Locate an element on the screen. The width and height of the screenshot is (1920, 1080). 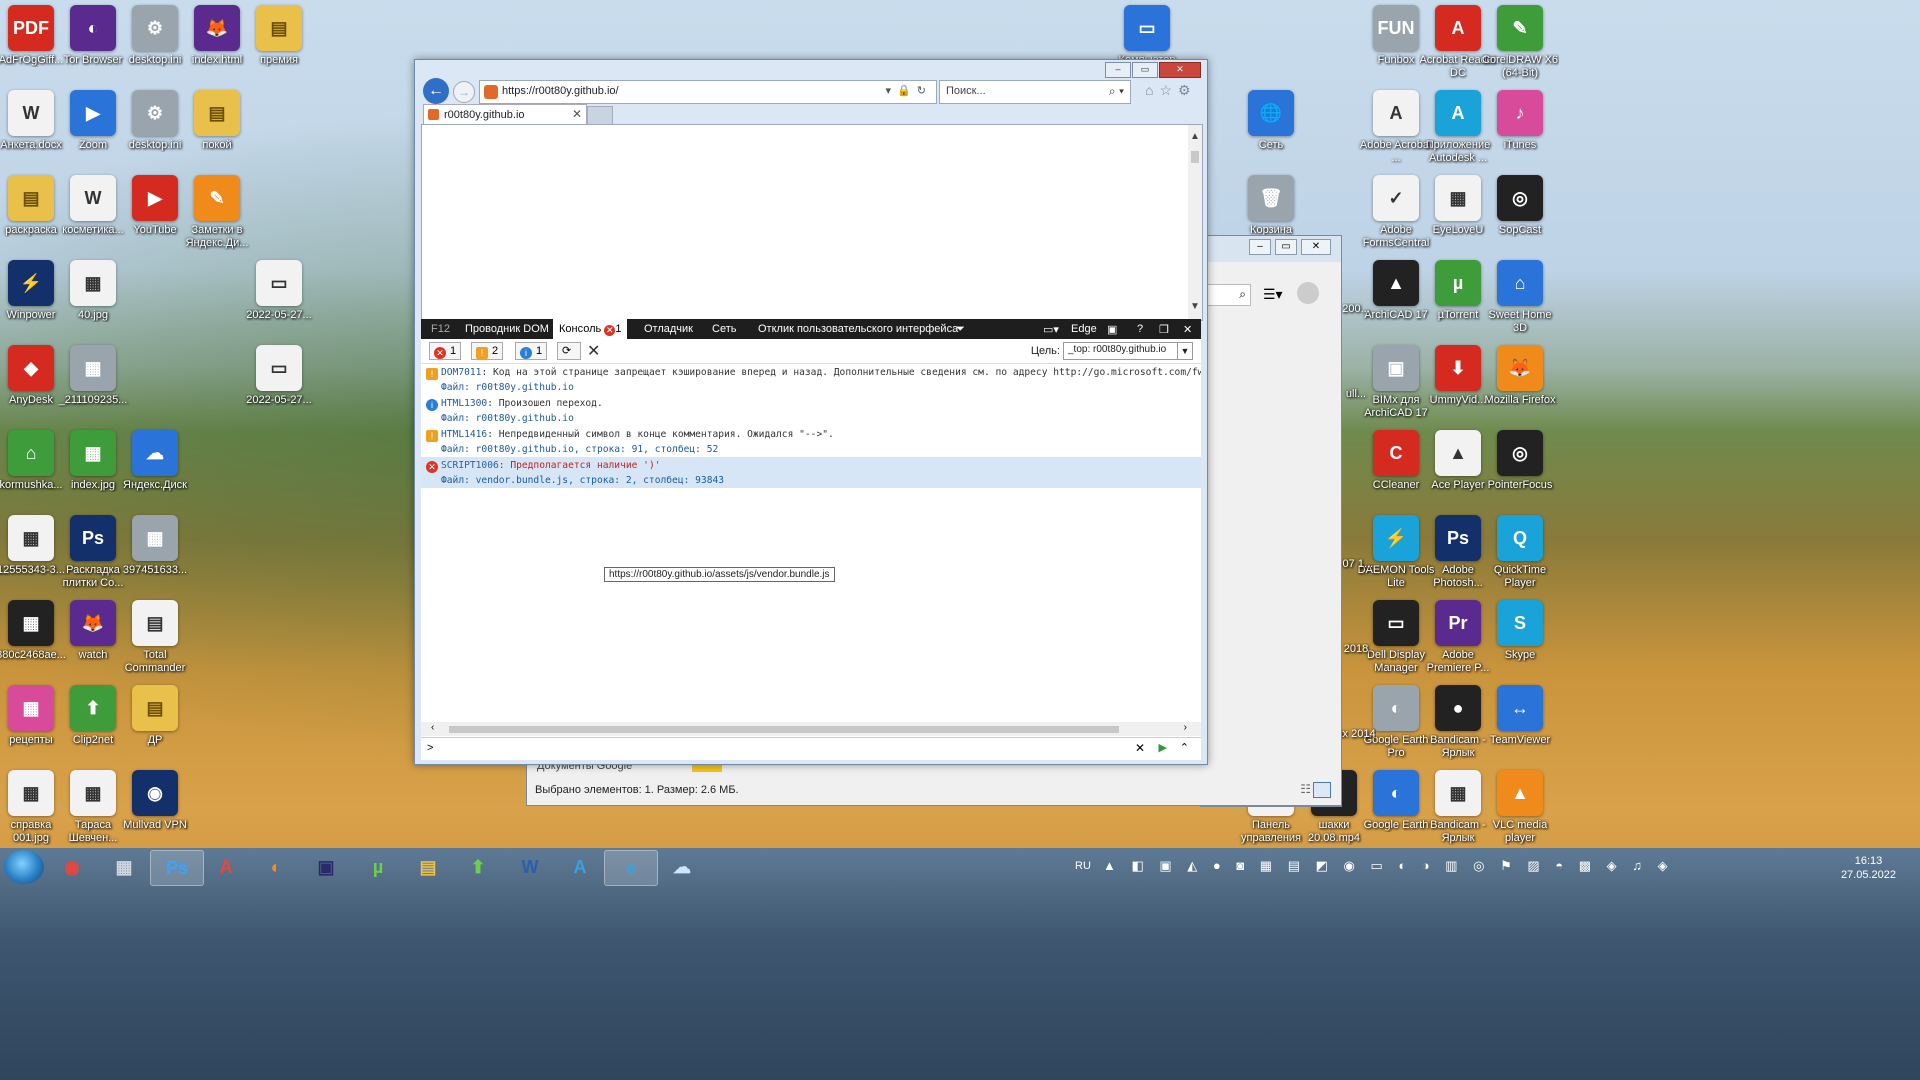
expand-input-icon: ⌃ is located at coordinates (1184, 747).